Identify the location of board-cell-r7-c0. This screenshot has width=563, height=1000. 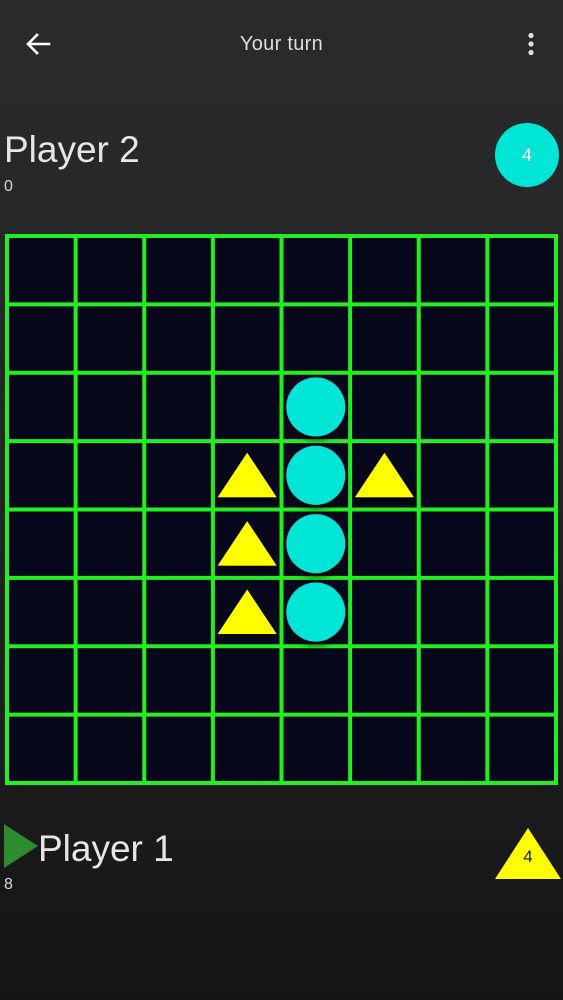
(41, 749).